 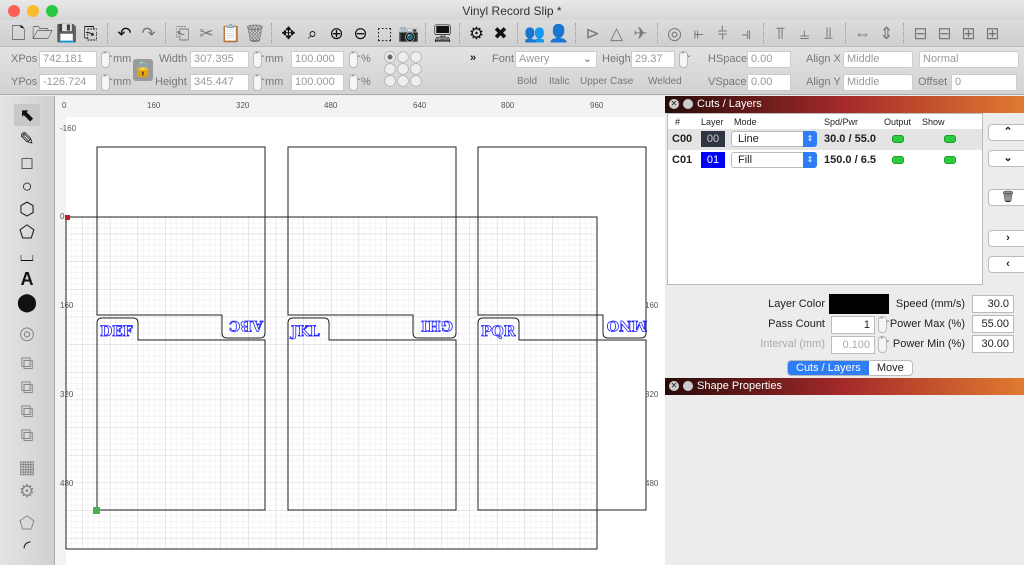 What do you see at coordinates (862, 33) in the screenshot?
I see `distribute-h-icon: ⇔` at bounding box center [862, 33].